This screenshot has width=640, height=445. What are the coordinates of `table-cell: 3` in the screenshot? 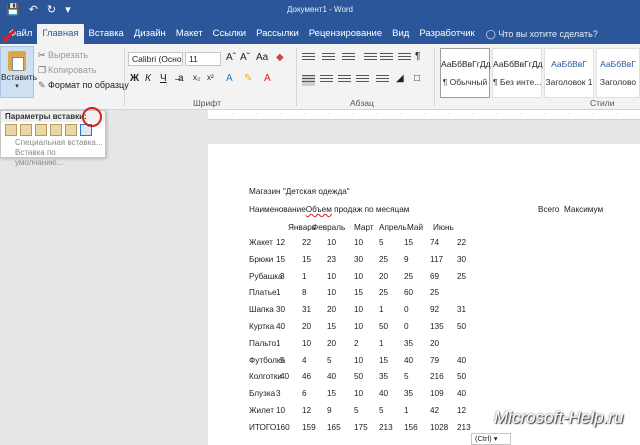 It's located at (278, 394).